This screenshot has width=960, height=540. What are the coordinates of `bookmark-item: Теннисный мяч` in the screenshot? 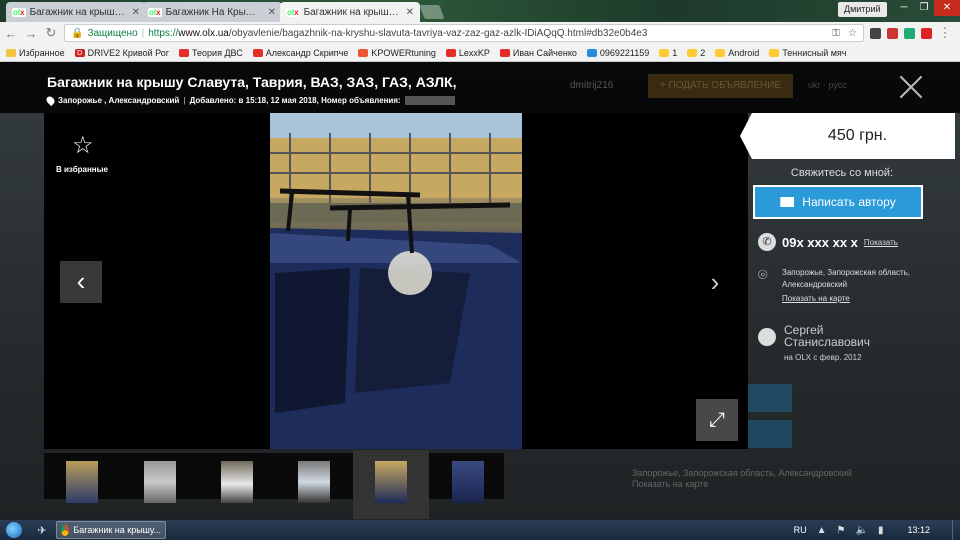 It's located at (808, 52).